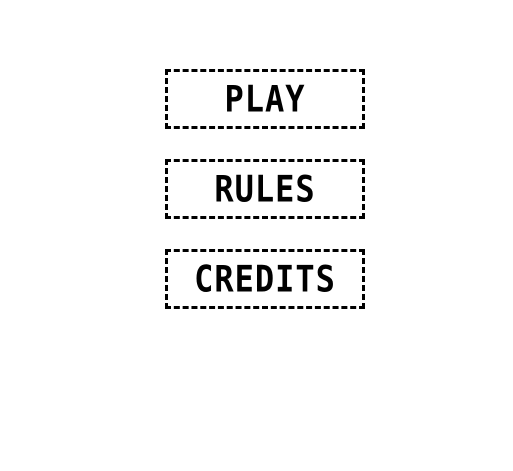  I want to click on play-button: PLAY, so click(265, 99).